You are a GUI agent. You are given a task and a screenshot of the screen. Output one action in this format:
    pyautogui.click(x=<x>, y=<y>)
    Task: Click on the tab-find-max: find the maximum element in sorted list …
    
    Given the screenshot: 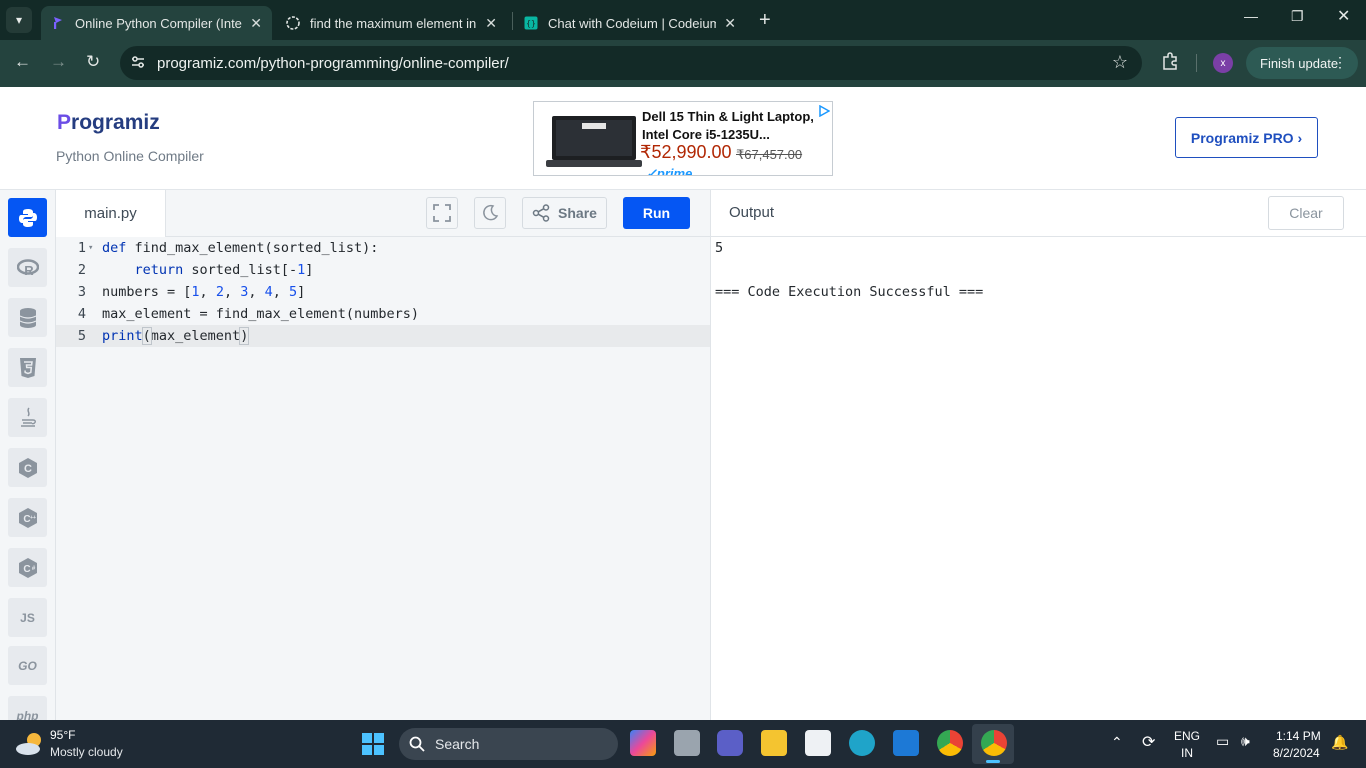 What is the action you would take?
    pyautogui.click(x=391, y=23)
    